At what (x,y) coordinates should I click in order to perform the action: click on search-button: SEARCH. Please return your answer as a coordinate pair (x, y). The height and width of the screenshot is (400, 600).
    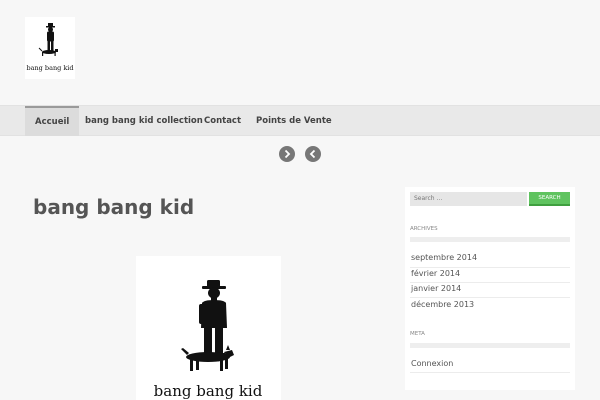
    Looking at the image, I should click on (549, 199).